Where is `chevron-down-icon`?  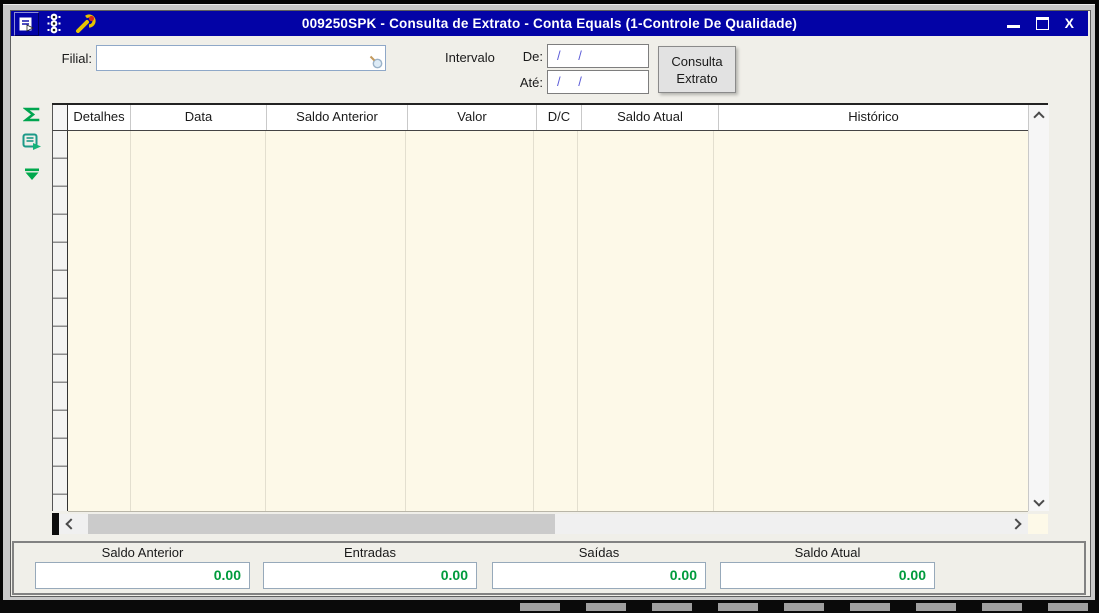 chevron-down-icon is located at coordinates (1039, 501).